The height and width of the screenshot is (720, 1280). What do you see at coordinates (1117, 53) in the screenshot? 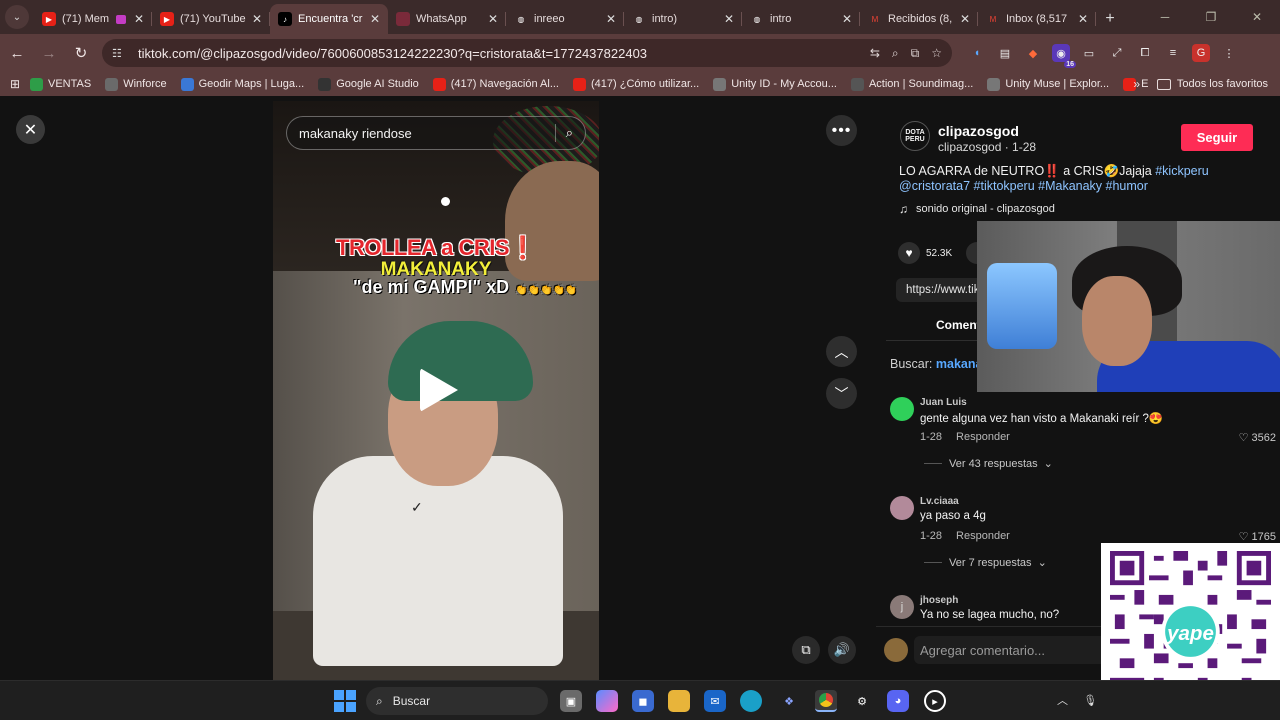
I see `extension-resize-icon: ⤢` at bounding box center [1117, 53].